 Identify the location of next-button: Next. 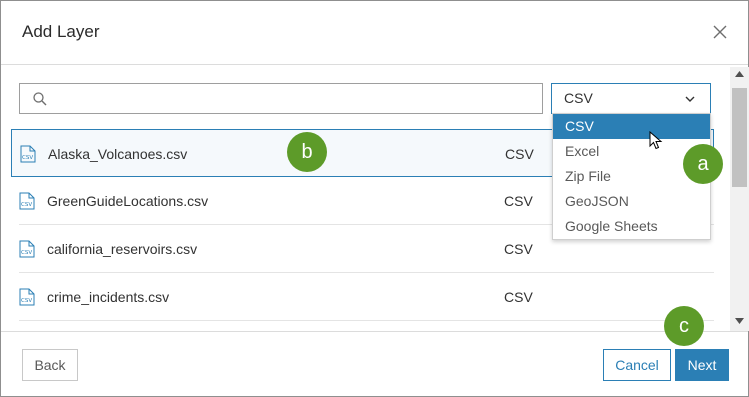
(702, 365).